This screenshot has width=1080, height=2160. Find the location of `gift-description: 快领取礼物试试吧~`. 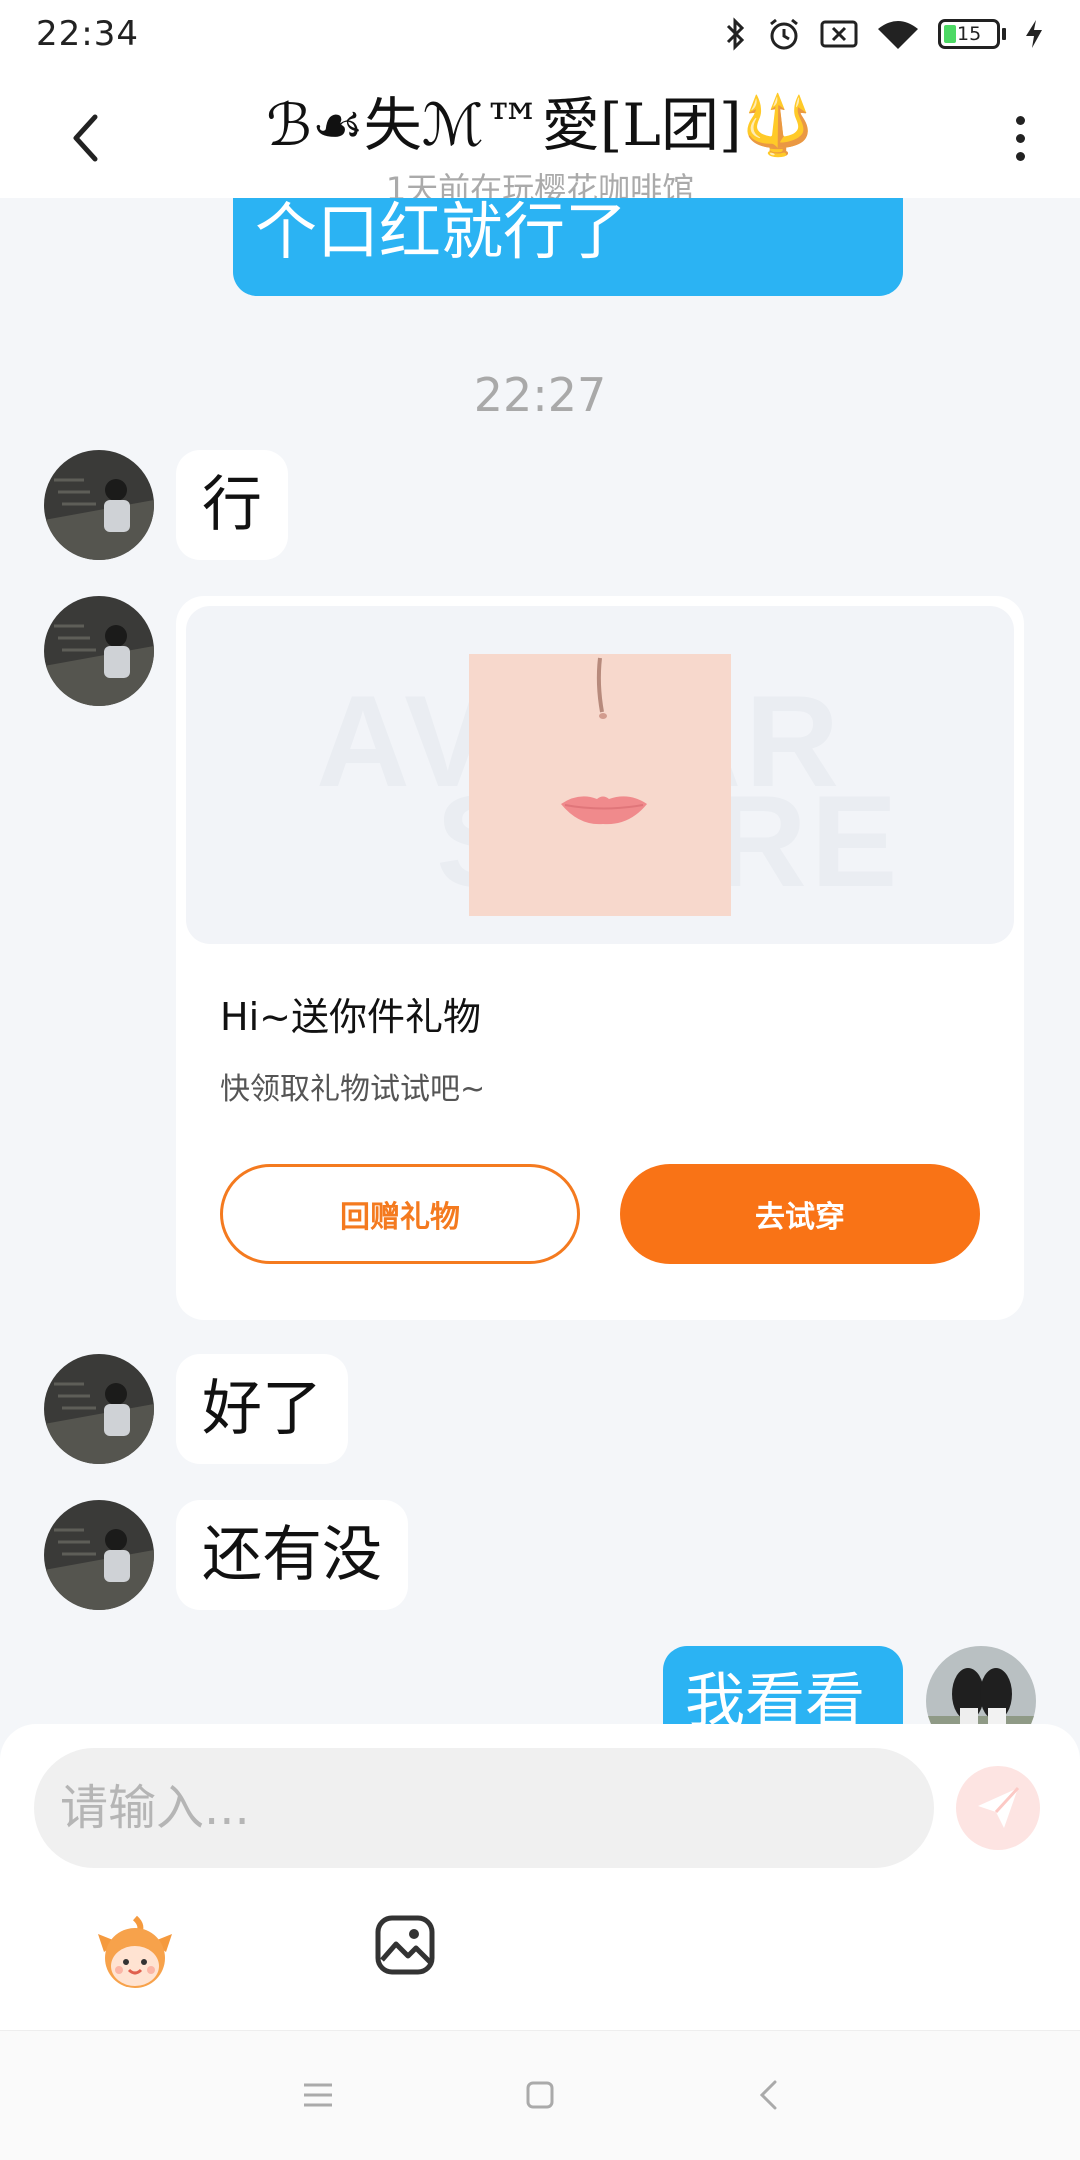

gift-description: 快领取礼物试试吧~ is located at coordinates (353, 1089).